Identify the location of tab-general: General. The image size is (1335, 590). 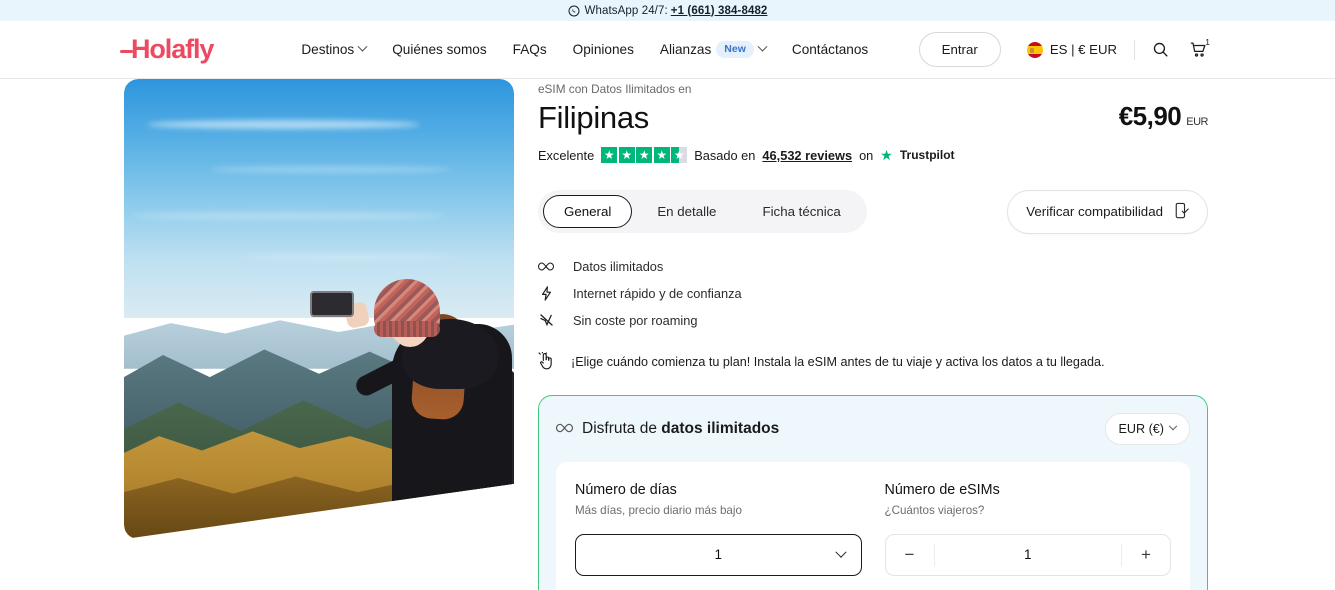
(588, 212).